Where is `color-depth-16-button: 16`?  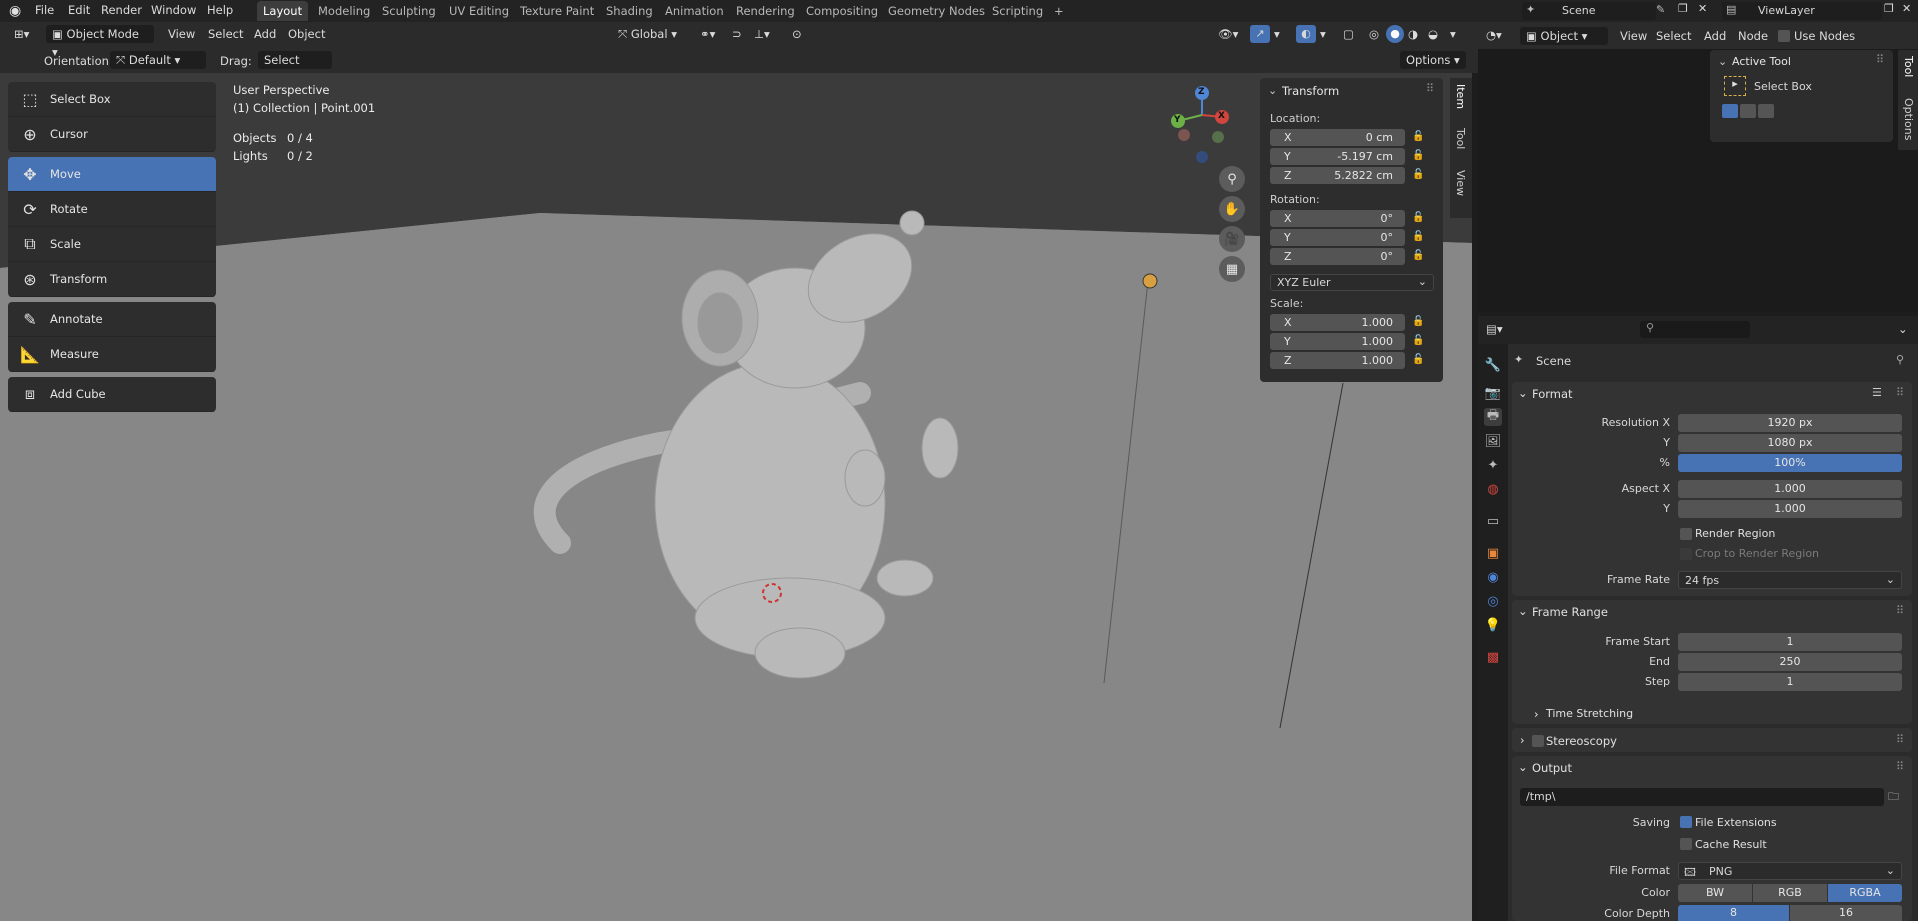 color-depth-16-button: 16 is located at coordinates (1846, 913).